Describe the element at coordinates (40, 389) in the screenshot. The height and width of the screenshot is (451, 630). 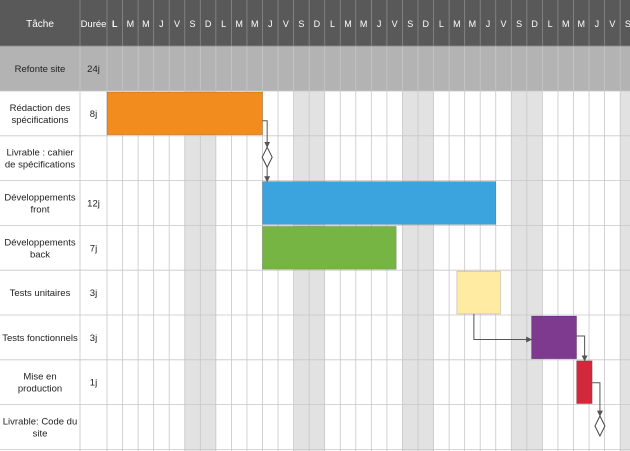
I see `task-name-line: production` at that location.